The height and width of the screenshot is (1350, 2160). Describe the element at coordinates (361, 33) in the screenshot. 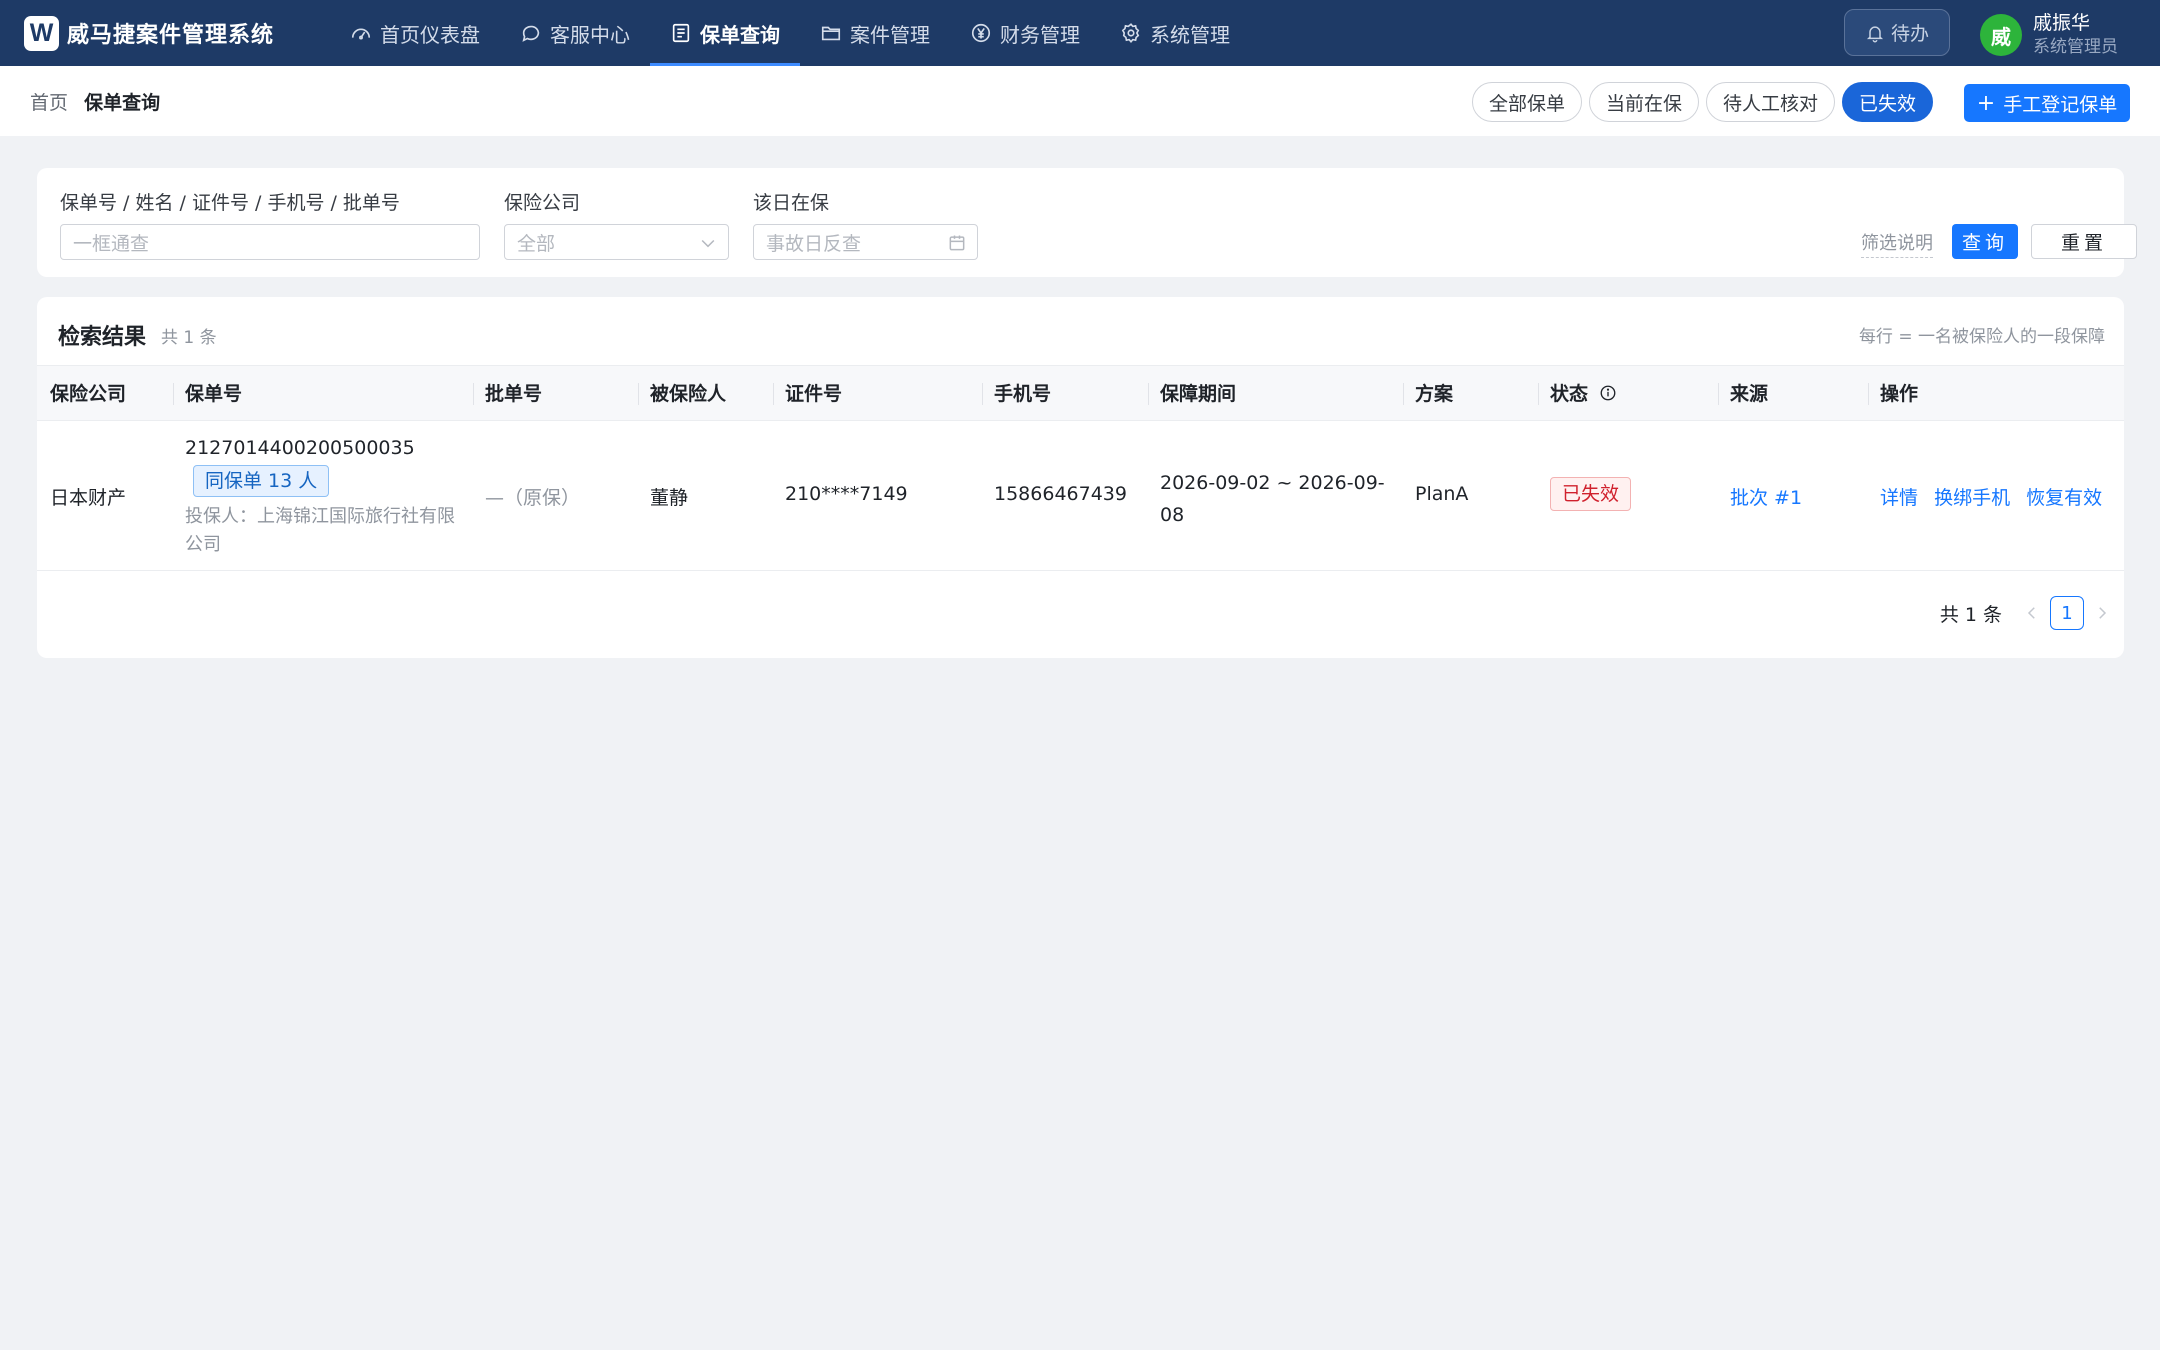

I see `dashboard-icon` at that location.